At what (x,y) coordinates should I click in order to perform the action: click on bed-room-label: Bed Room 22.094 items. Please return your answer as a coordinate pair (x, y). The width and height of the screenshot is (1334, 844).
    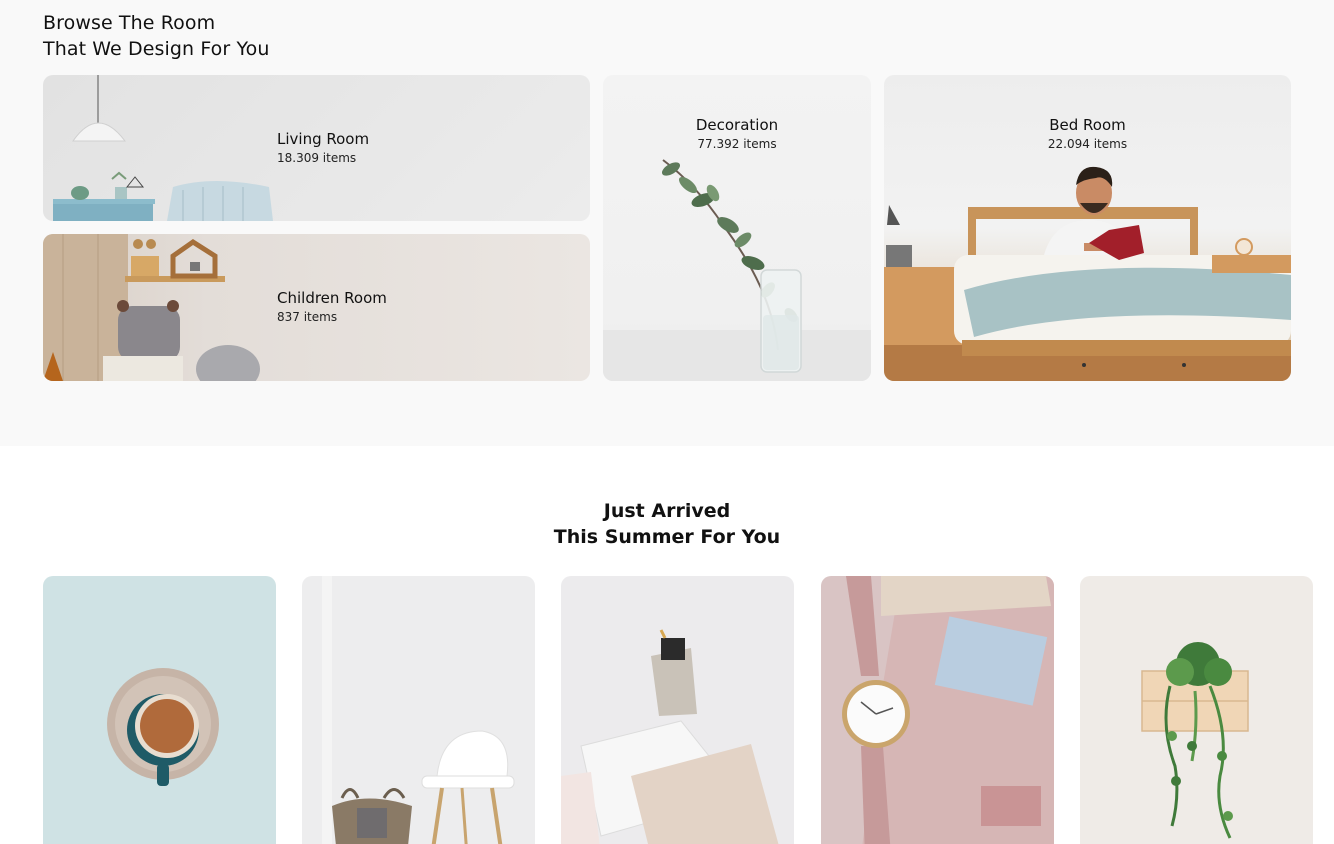
    Looking at the image, I should click on (1087, 134).